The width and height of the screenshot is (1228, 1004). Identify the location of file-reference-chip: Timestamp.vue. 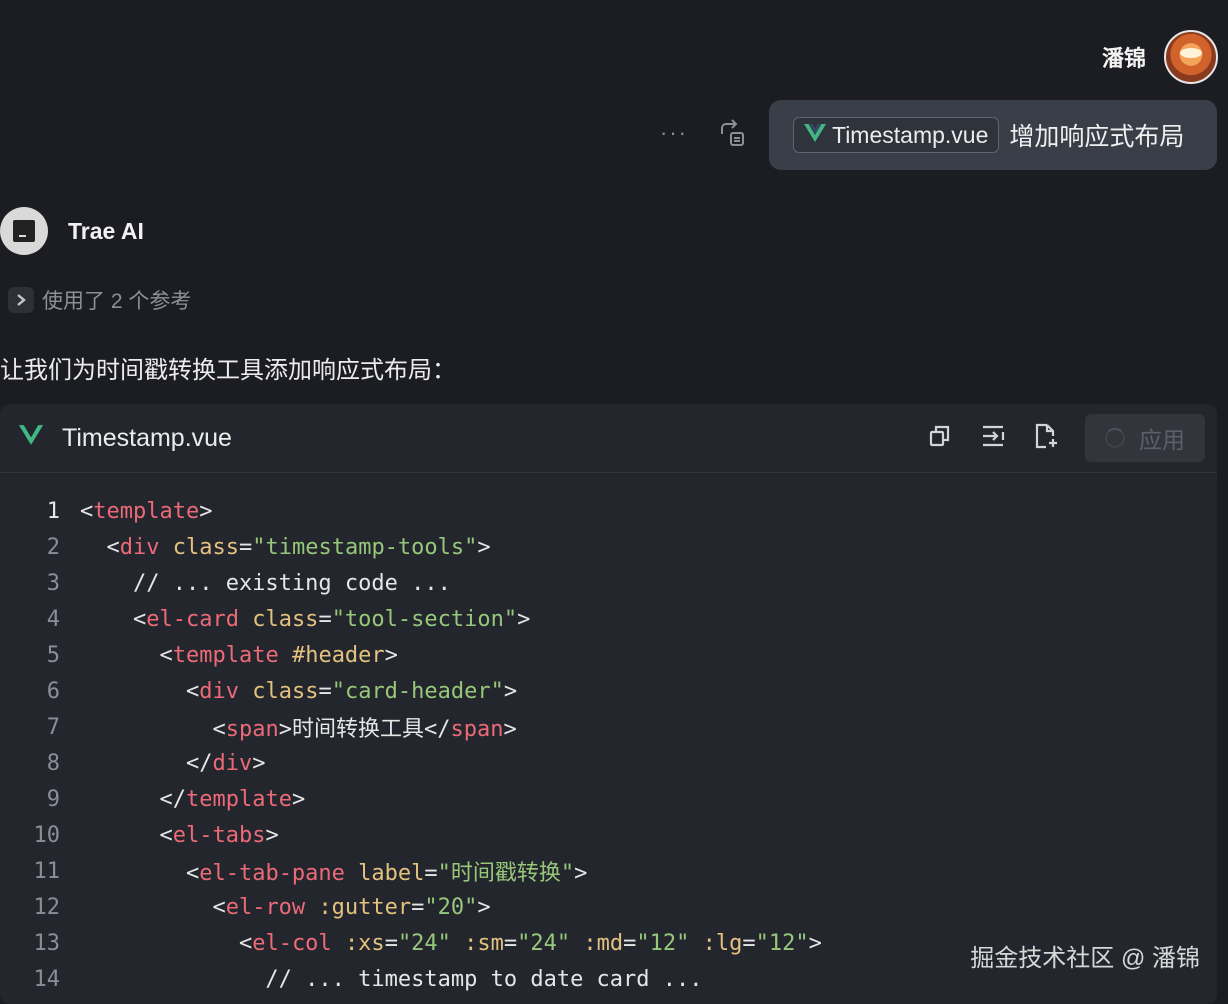
(896, 135).